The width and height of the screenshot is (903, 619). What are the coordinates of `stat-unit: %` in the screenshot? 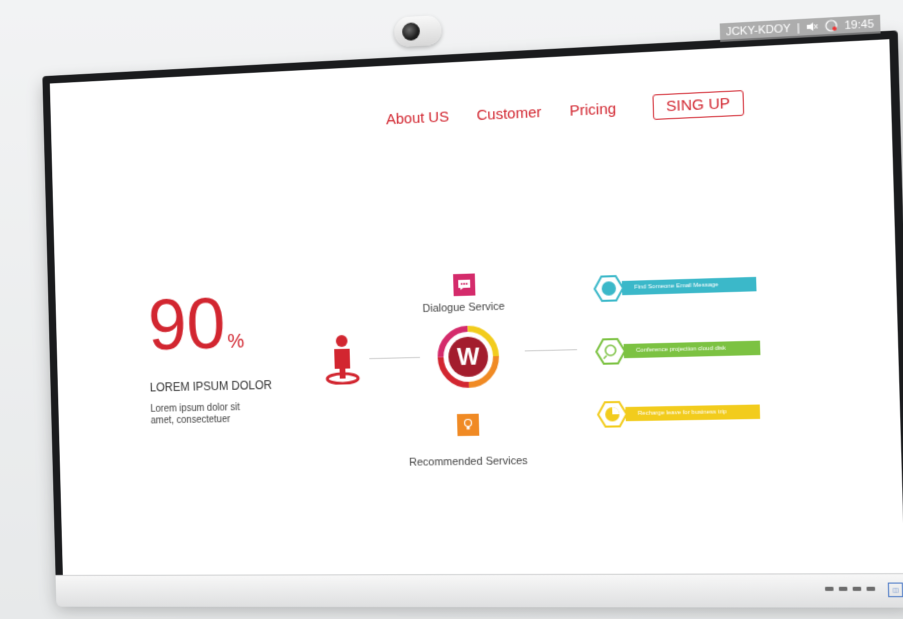 It's located at (236, 341).